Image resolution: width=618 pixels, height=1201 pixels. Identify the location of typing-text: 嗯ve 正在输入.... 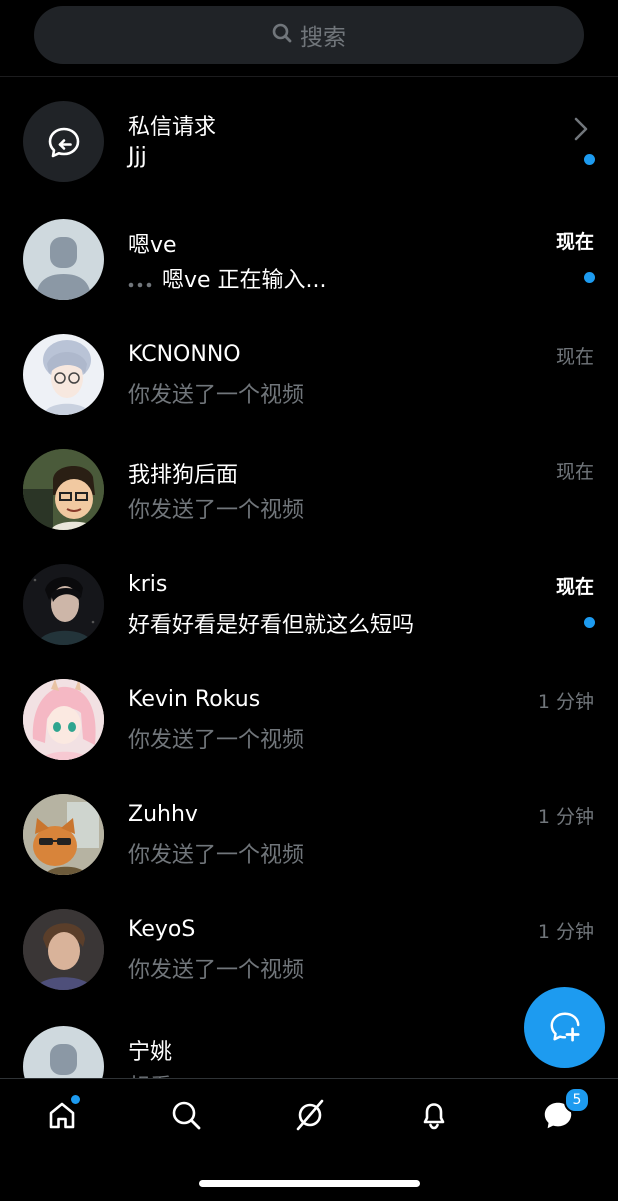
(244, 280).